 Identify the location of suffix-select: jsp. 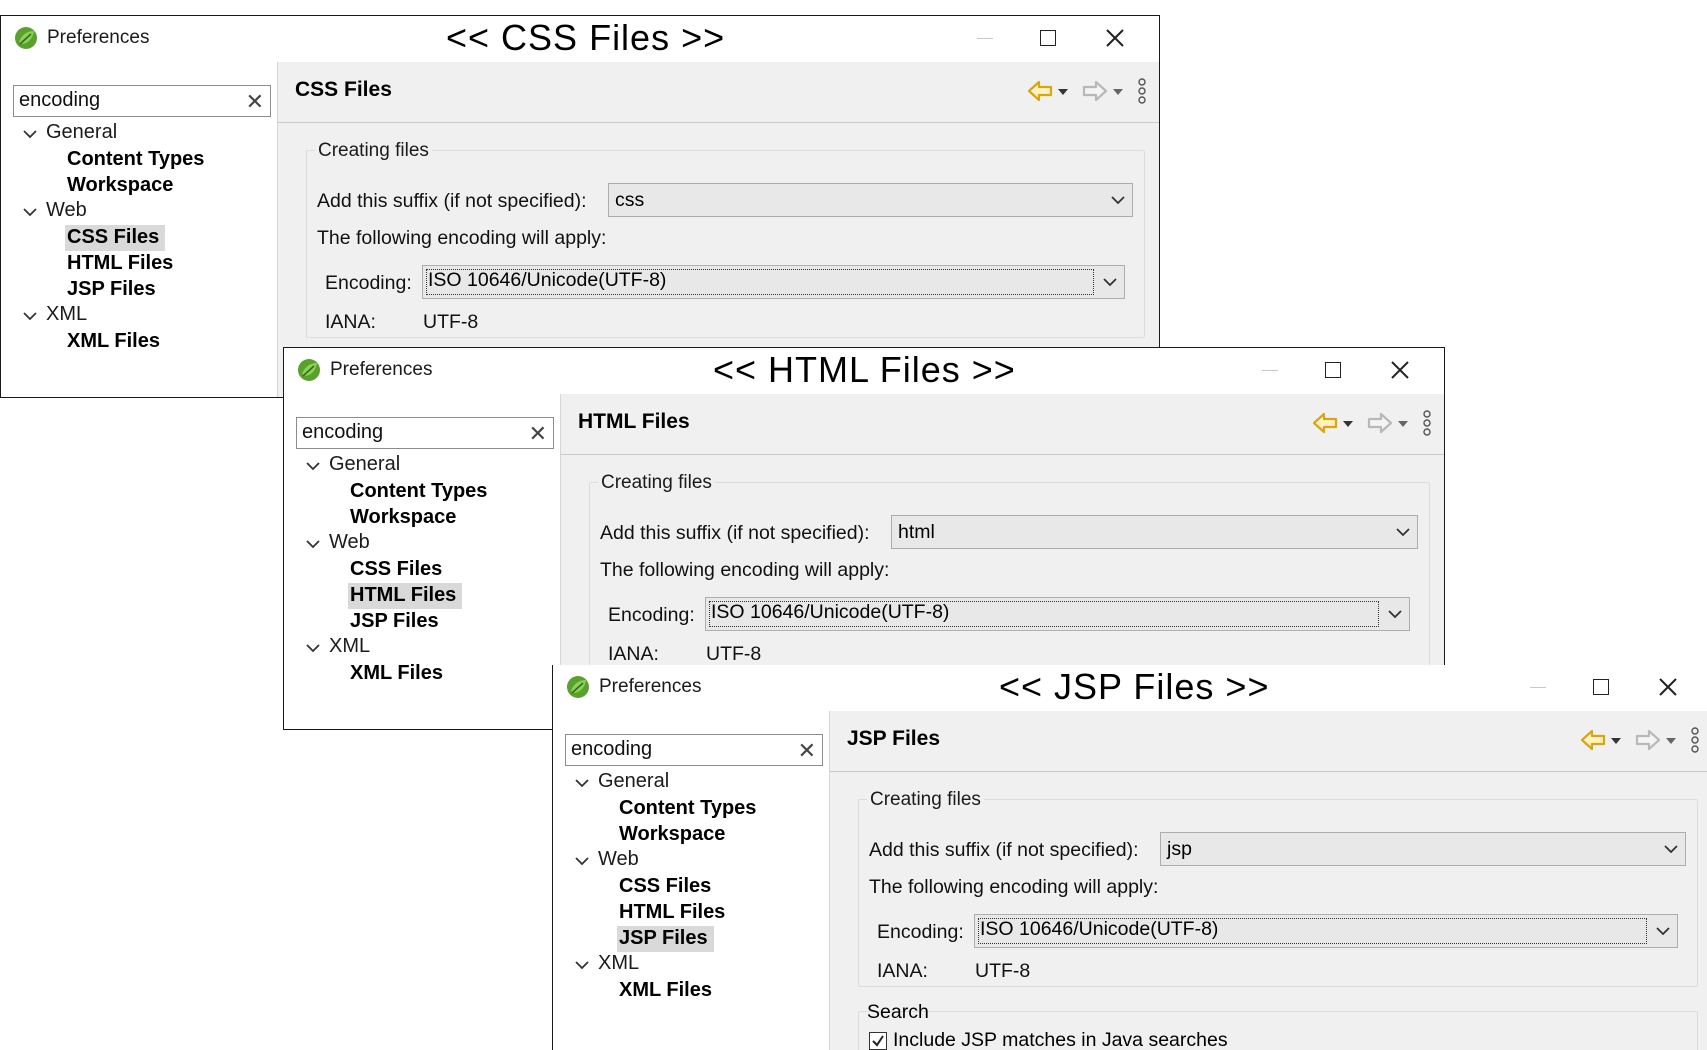
(1423, 849).